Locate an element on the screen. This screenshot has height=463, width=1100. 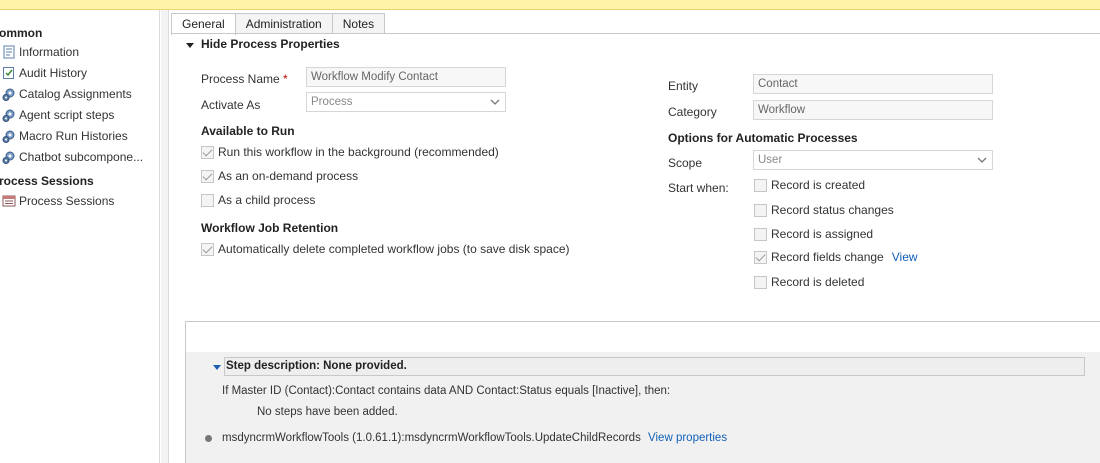
activate-as-value: Process is located at coordinates (332, 102).